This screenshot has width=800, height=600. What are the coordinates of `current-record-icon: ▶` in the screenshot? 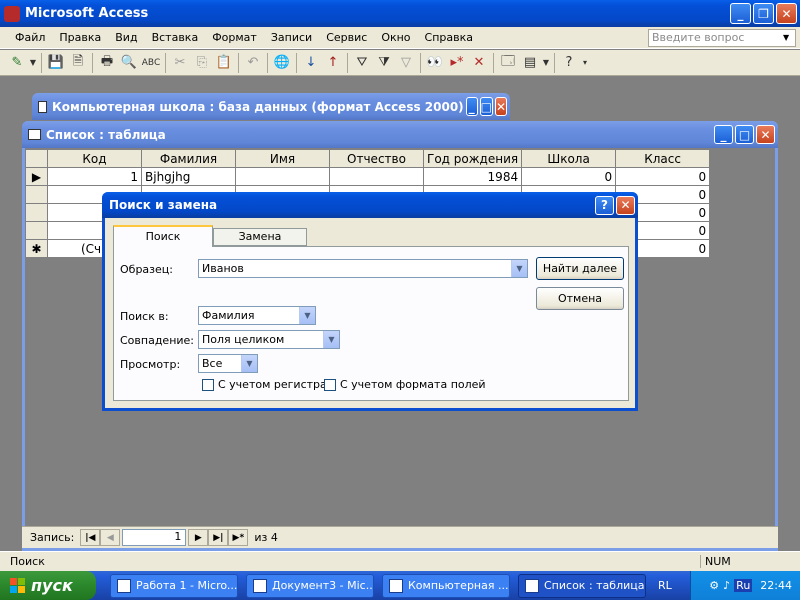 It's located at (36, 176).